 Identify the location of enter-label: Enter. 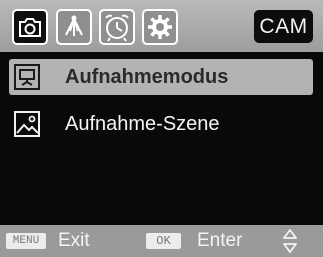
(220, 240).